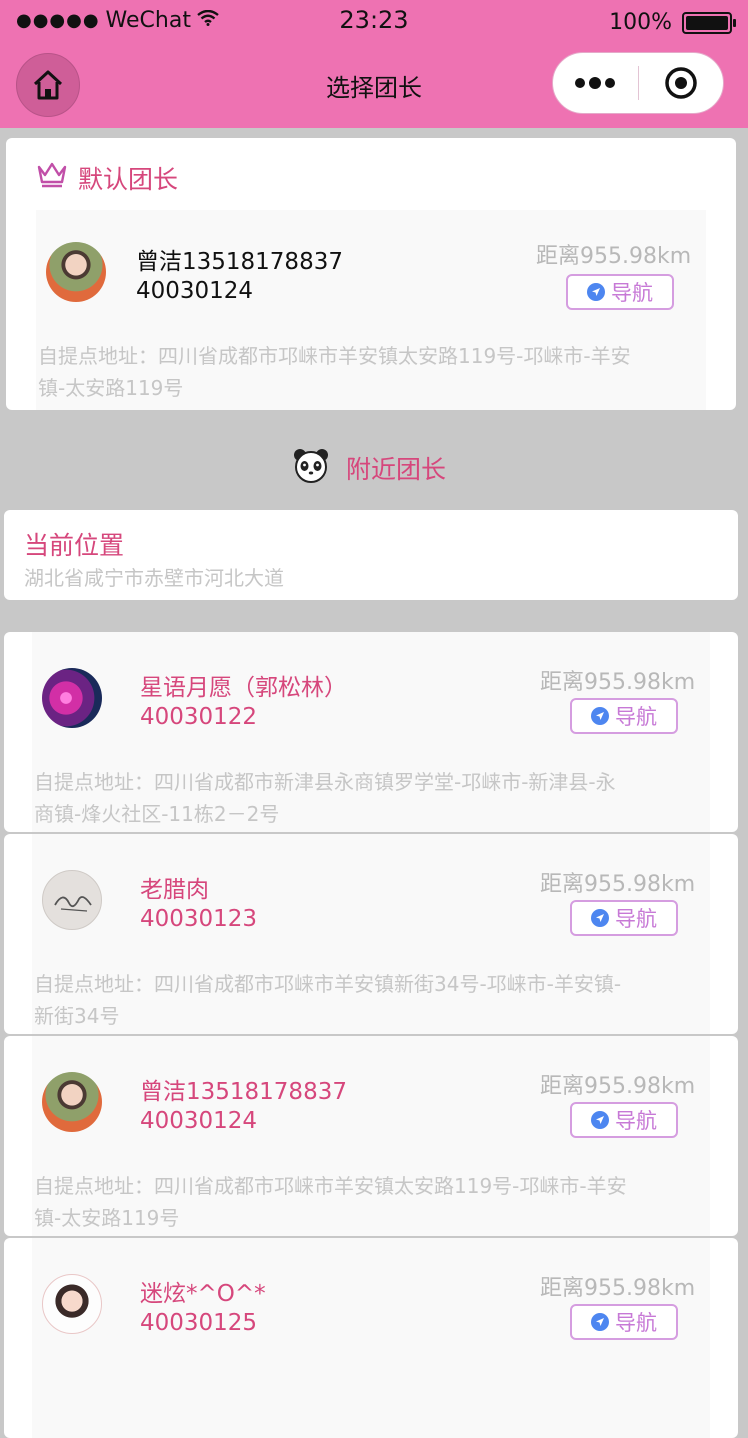 Image resolution: width=748 pixels, height=1438 pixels. What do you see at coordinates (157, 814) in the screenshot?
I see `pickup-address-line: 商镇-烽火社区-11栋2－2号` at bounding box center [157, 814].